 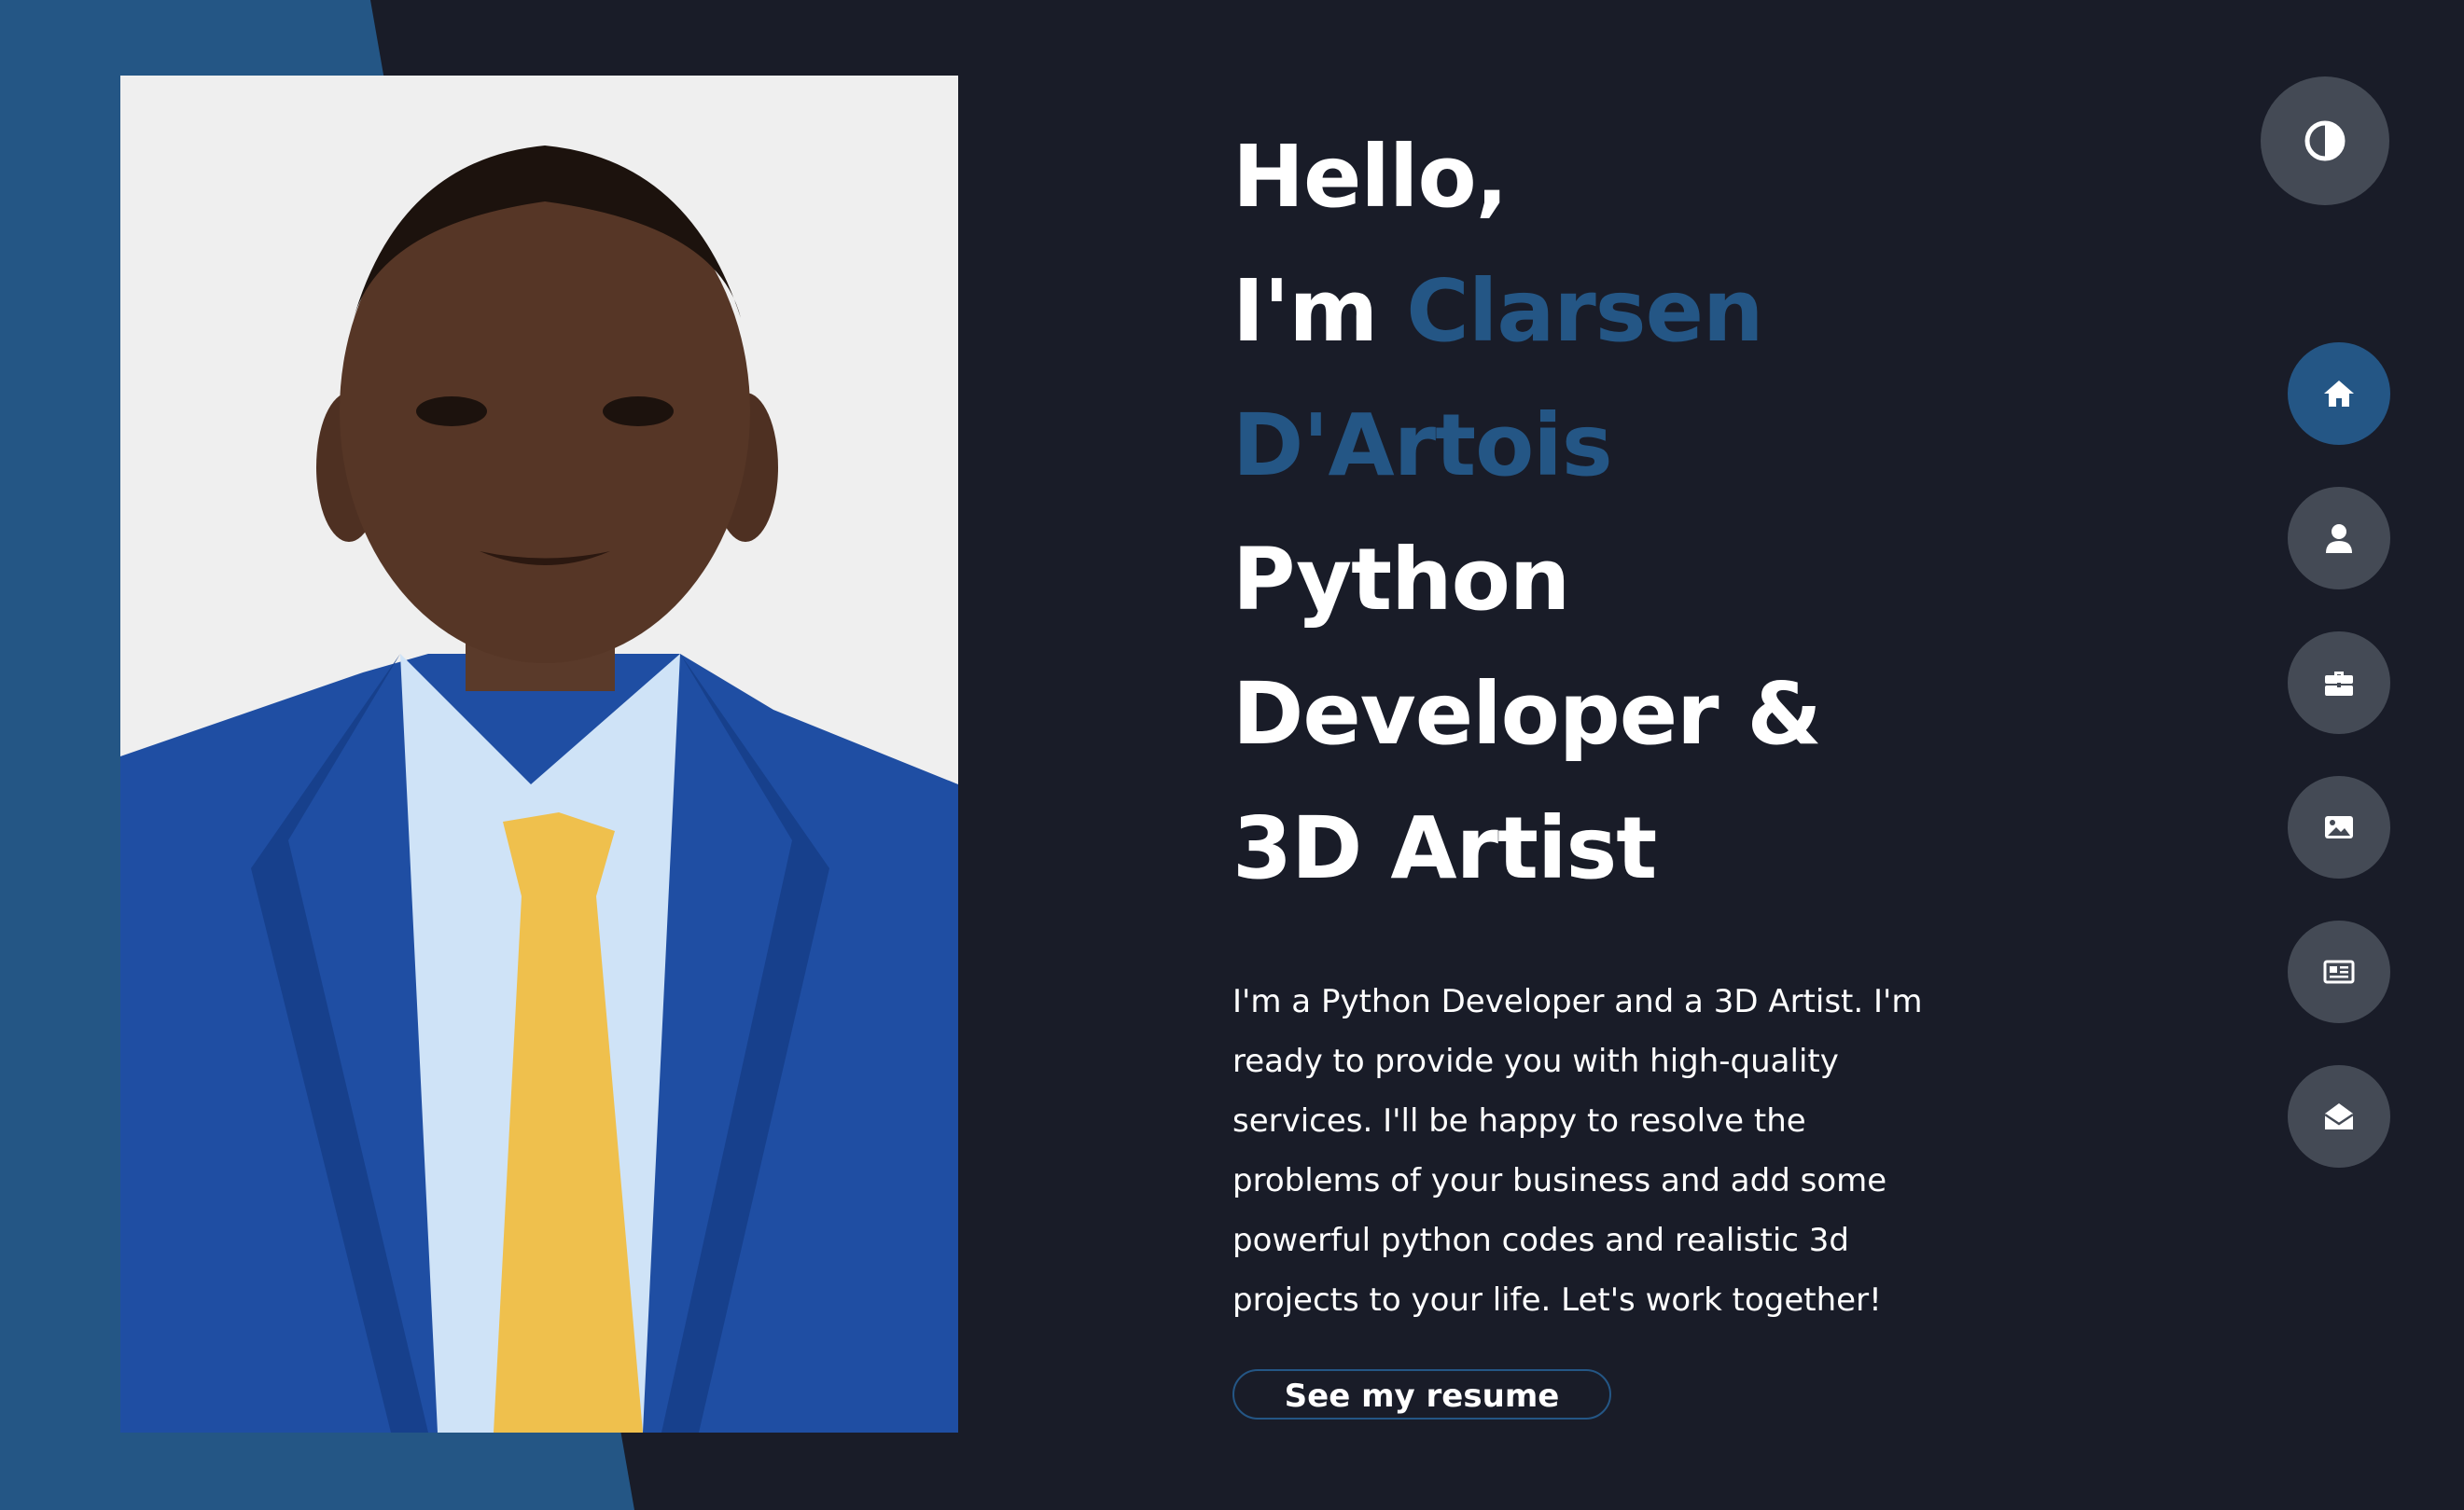 I want to click on user-icon, so click(x=2339, y=538).